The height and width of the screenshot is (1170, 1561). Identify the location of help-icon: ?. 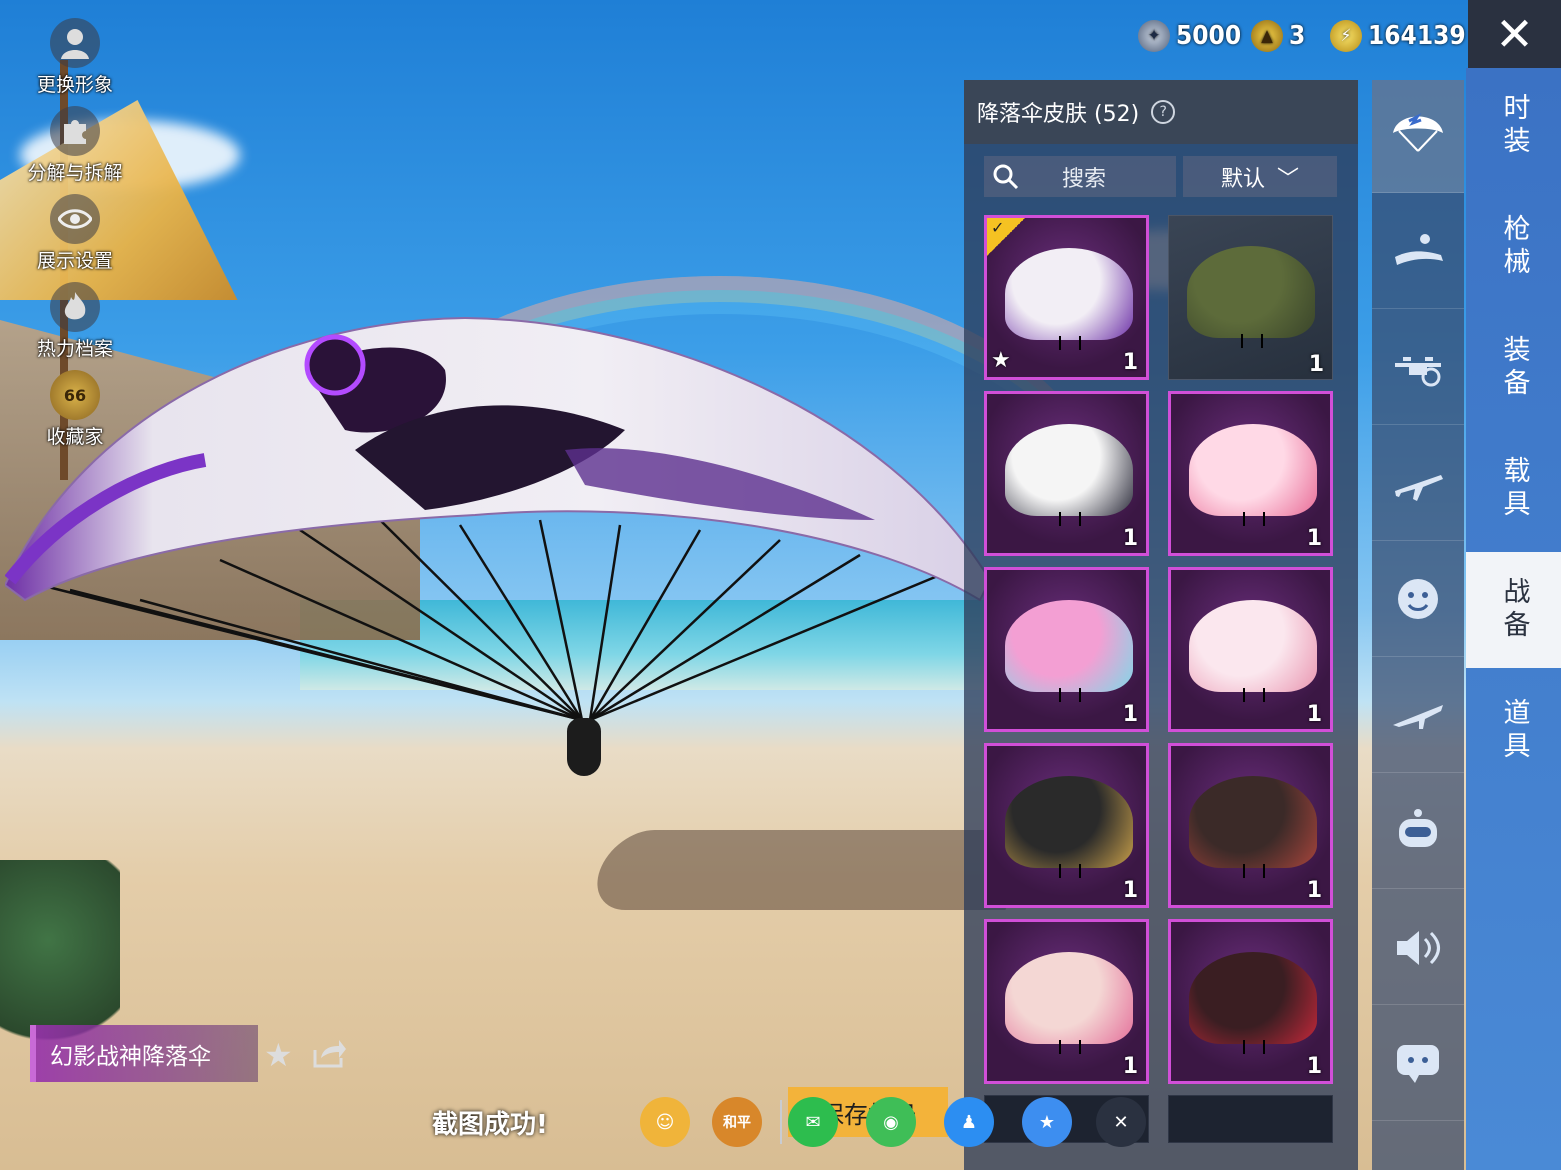
(1163, 112).